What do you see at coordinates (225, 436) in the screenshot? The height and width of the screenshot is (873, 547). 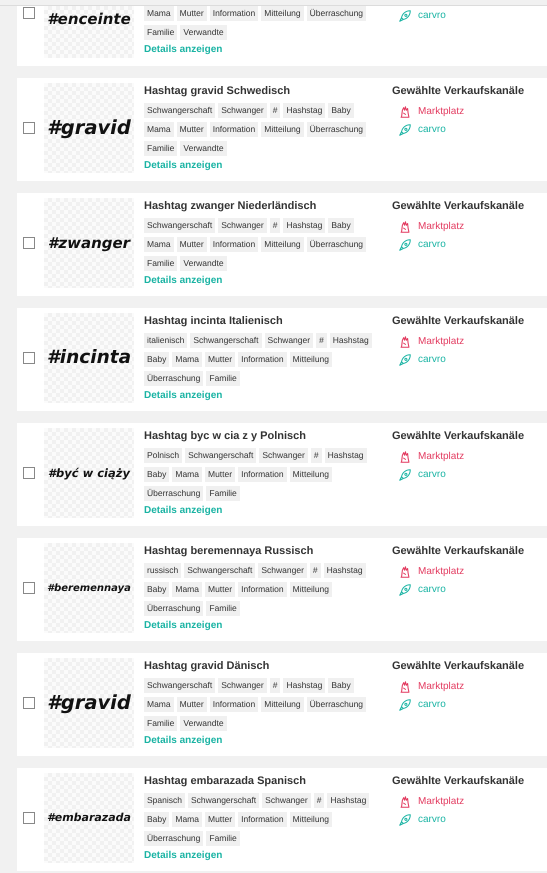 I see `product-title: Hashtag byc w cia z y Polnisch` at bounding box center [225, 436].